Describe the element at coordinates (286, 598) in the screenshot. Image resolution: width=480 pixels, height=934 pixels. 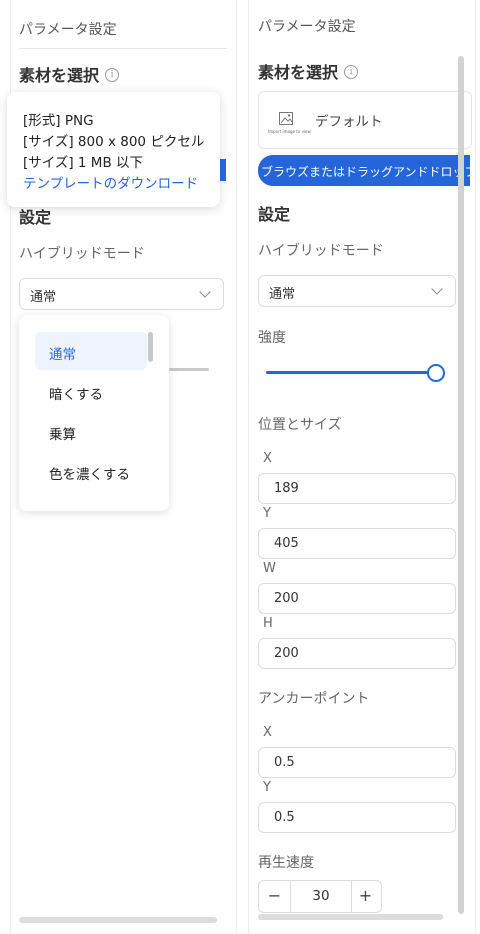
I see `w-value: 200` at that location.